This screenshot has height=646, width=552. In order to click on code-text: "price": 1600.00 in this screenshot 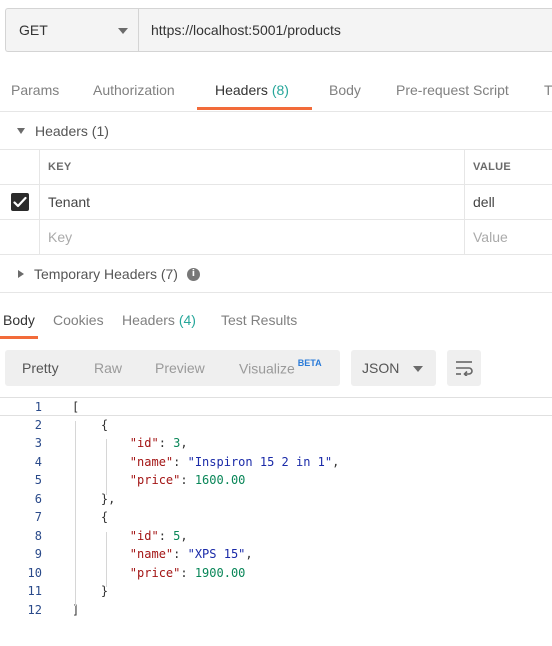, I will do `click(187, 480)`.